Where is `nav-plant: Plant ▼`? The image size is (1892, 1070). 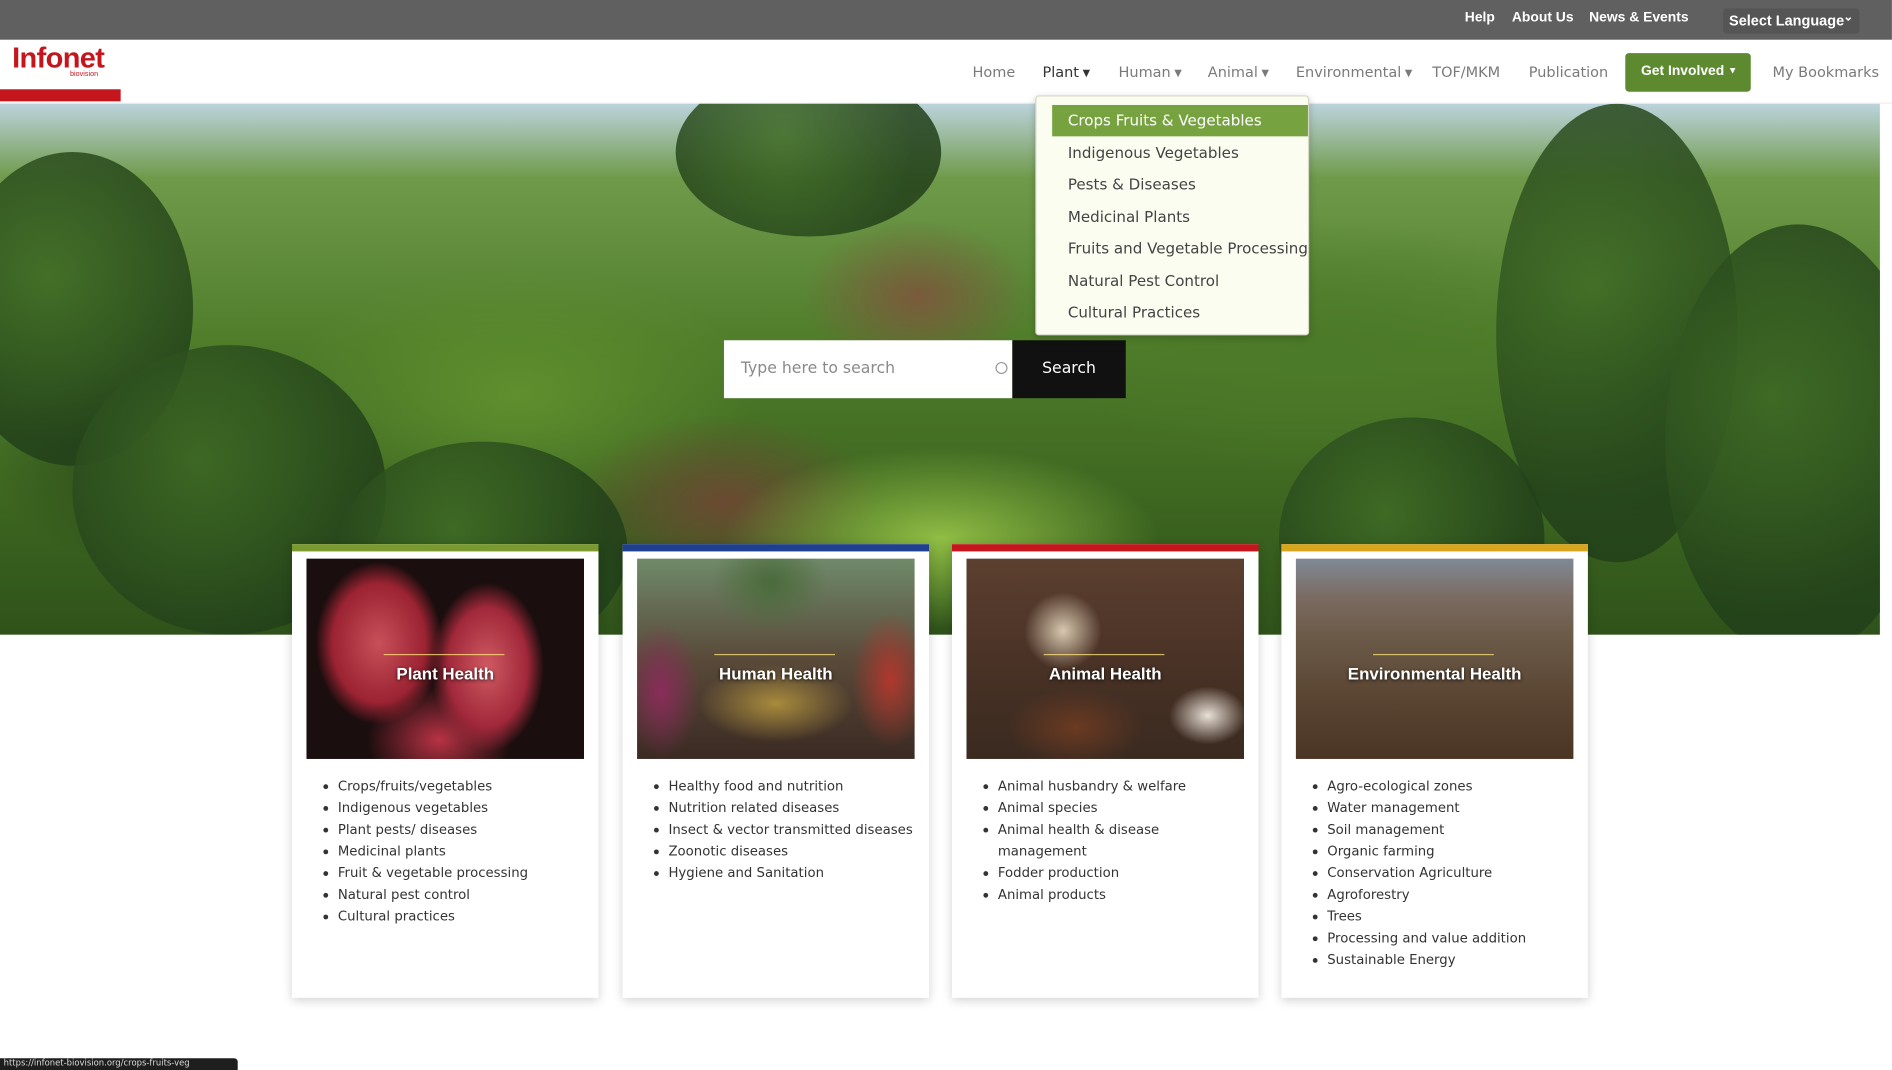
nav-plant: Plant ▼ is located at coordinates (1067, 72).